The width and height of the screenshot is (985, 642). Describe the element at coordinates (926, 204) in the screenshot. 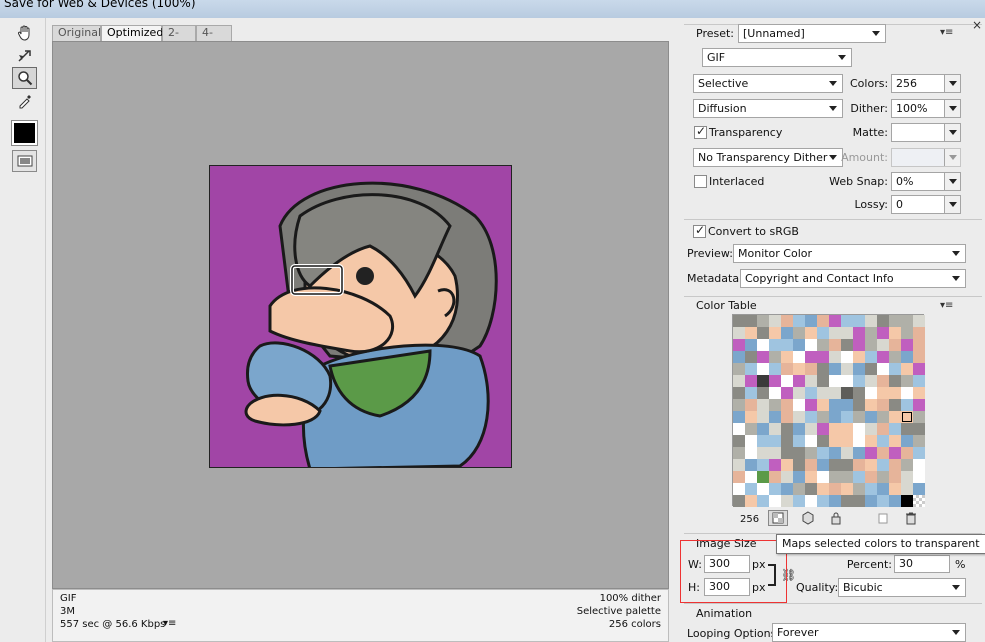

I see `lossy-combo: 0` at that location.